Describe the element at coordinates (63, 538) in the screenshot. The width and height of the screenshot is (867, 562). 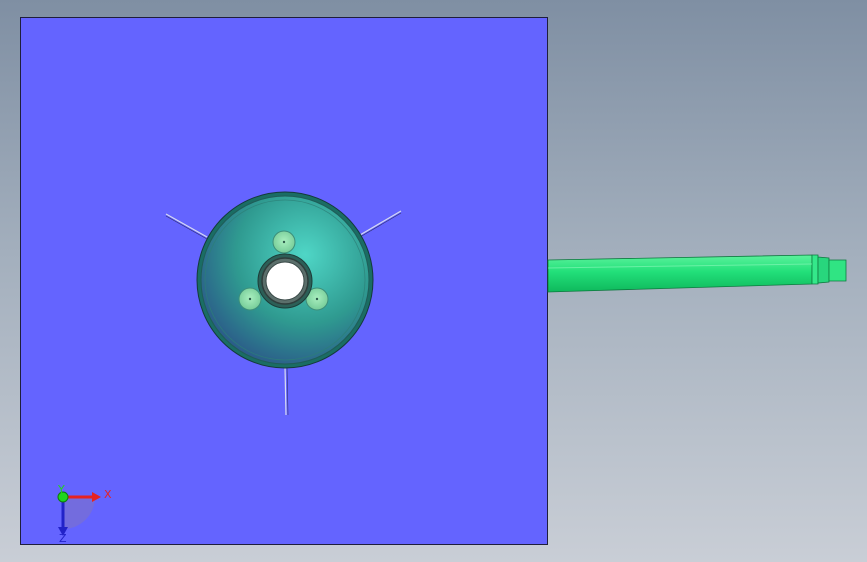
I see `z-axis-label: Z` at that location.